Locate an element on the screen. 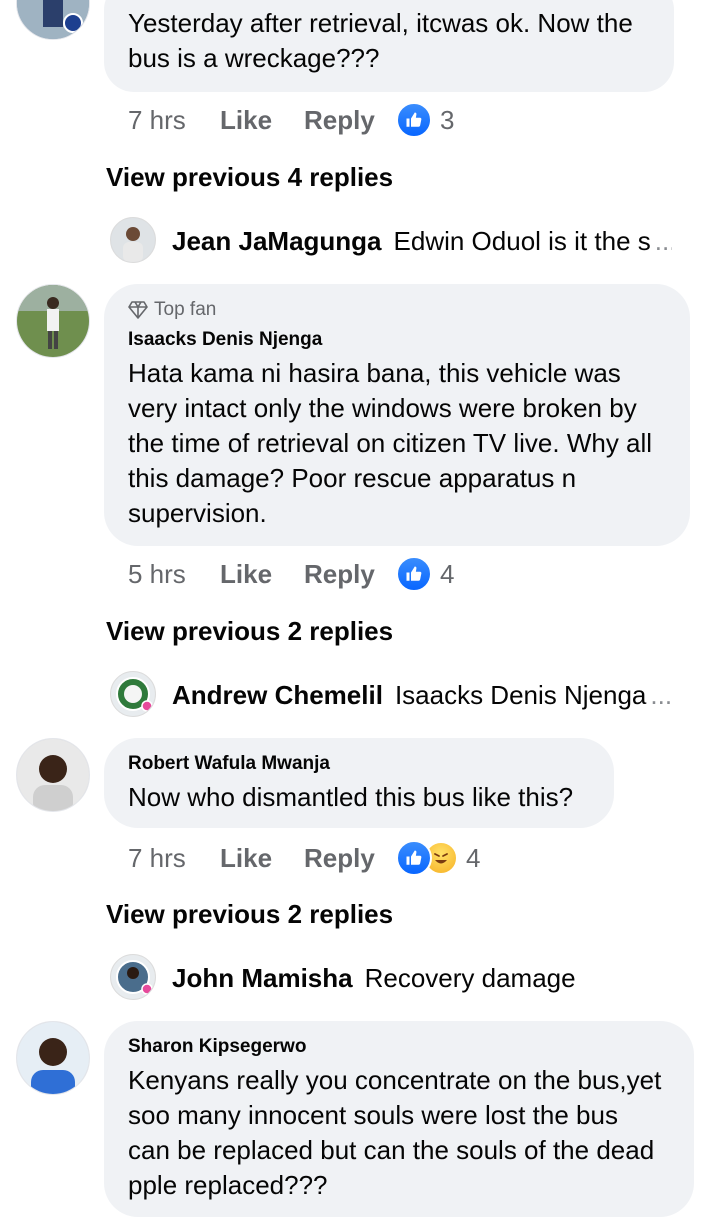 The image size is (720, 1224). comment-actions: 7 hrs Like Reply 4 is located at coordinates (304, 858).